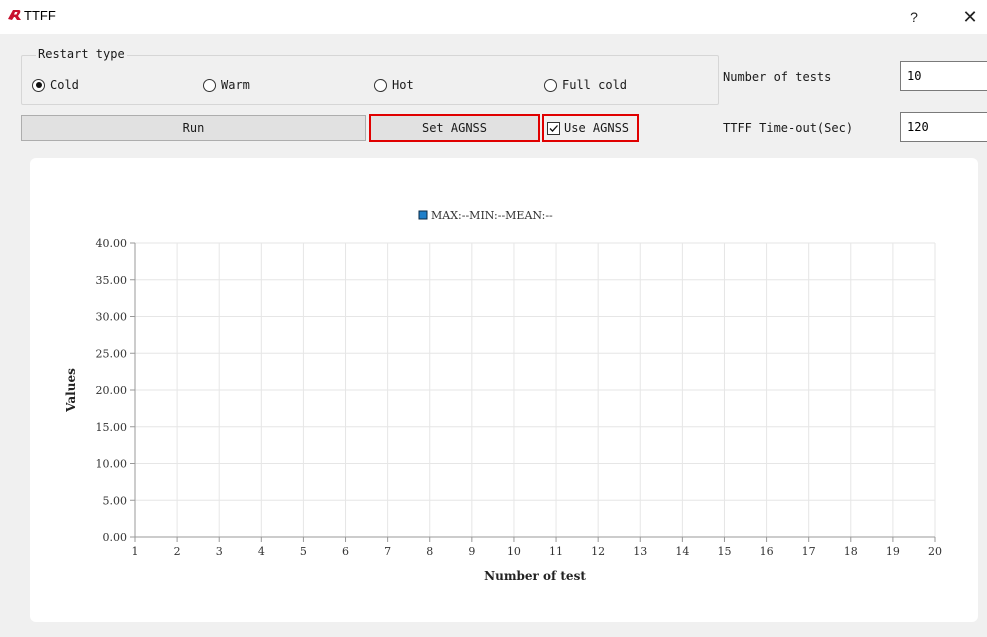  I want to click on y-tick-label: 35.00, so click(112, 280).